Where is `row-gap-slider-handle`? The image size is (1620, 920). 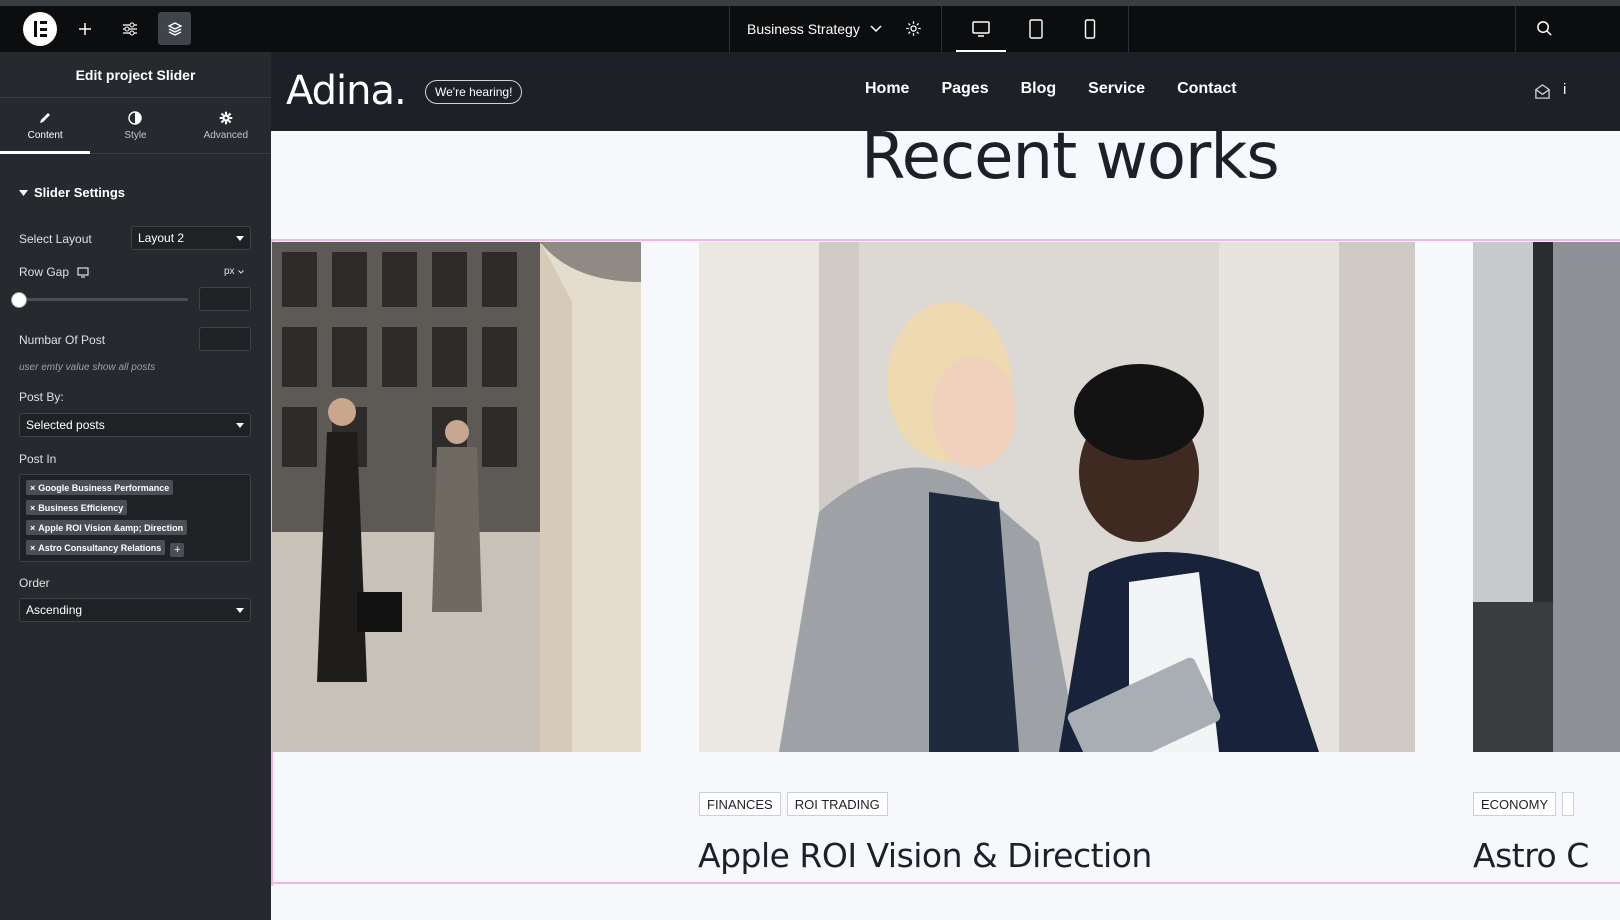
row-gap-slider-handle is located at coordinates (19, 300).